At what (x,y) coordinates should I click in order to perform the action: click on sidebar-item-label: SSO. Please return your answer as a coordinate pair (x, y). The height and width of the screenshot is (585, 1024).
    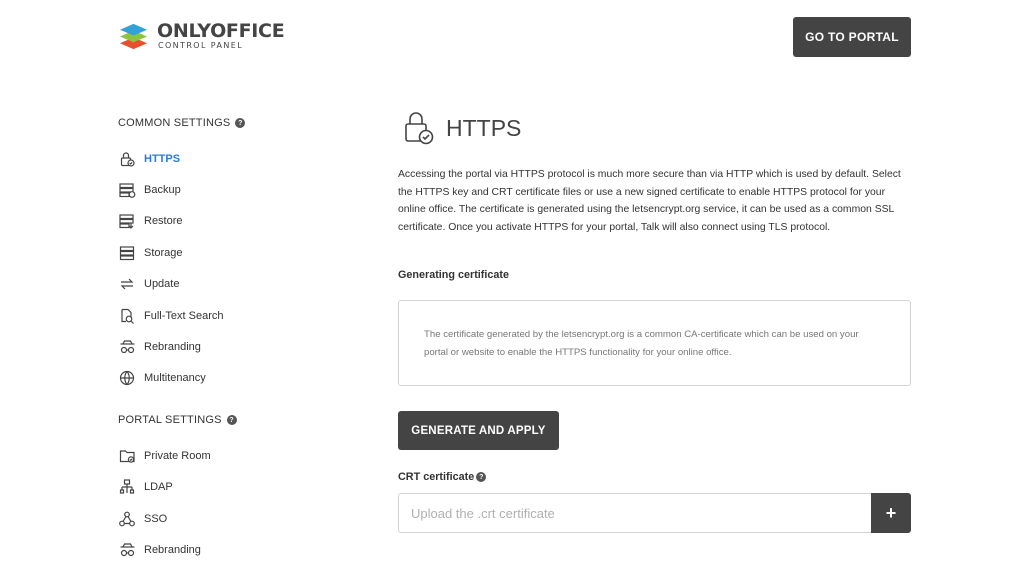
    Looking at the image, I should click on (156, 518).